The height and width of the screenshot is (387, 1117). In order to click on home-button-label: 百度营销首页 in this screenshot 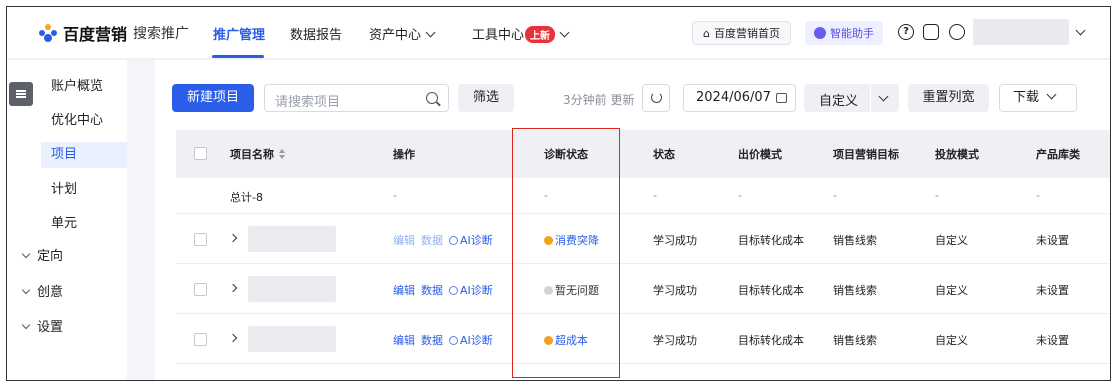, I will do `click(746, 33)`.